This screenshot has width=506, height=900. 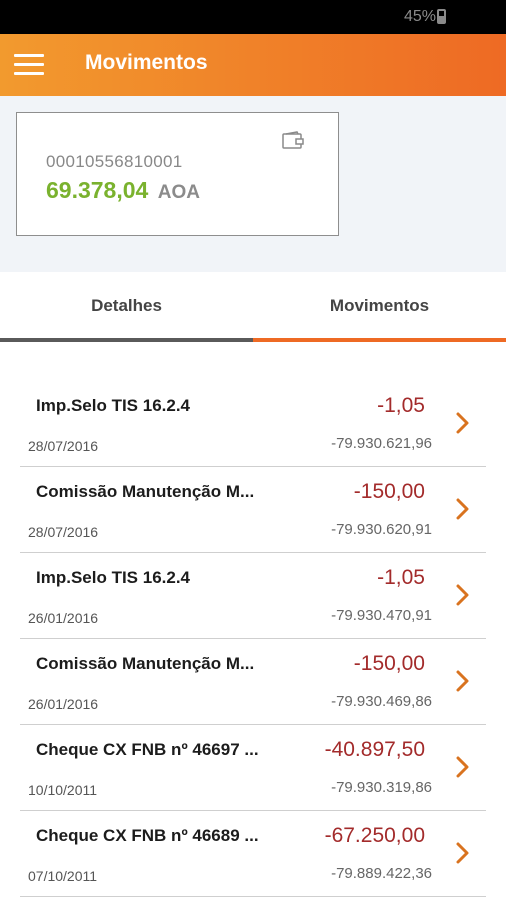 I want to click on transaction-amount: -40.897,50, so click(x=374, y=749).